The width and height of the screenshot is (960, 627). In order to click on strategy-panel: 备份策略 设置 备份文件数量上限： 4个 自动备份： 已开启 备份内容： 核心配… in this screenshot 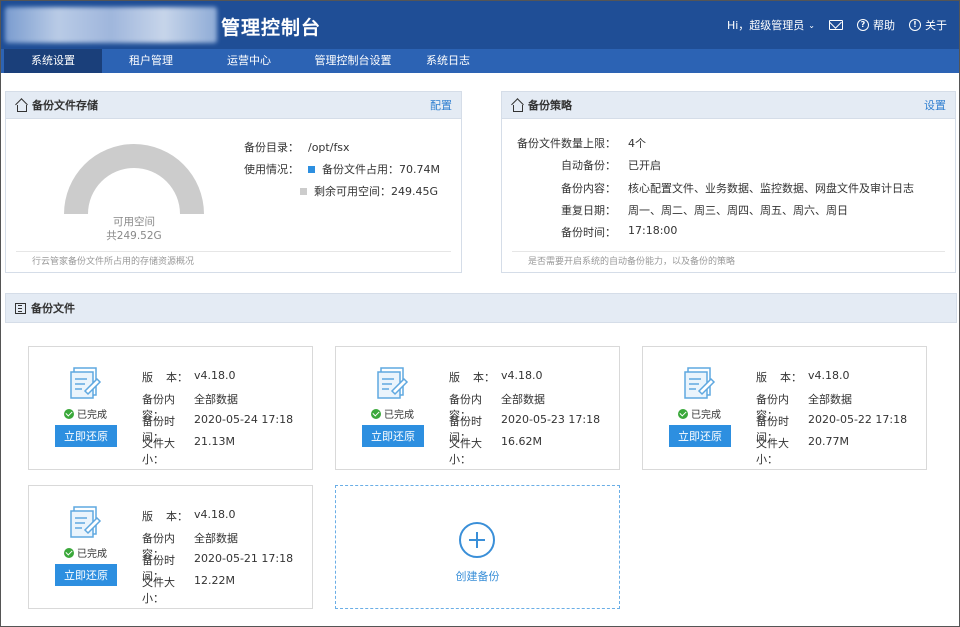, I will do `click(728, 182)`.